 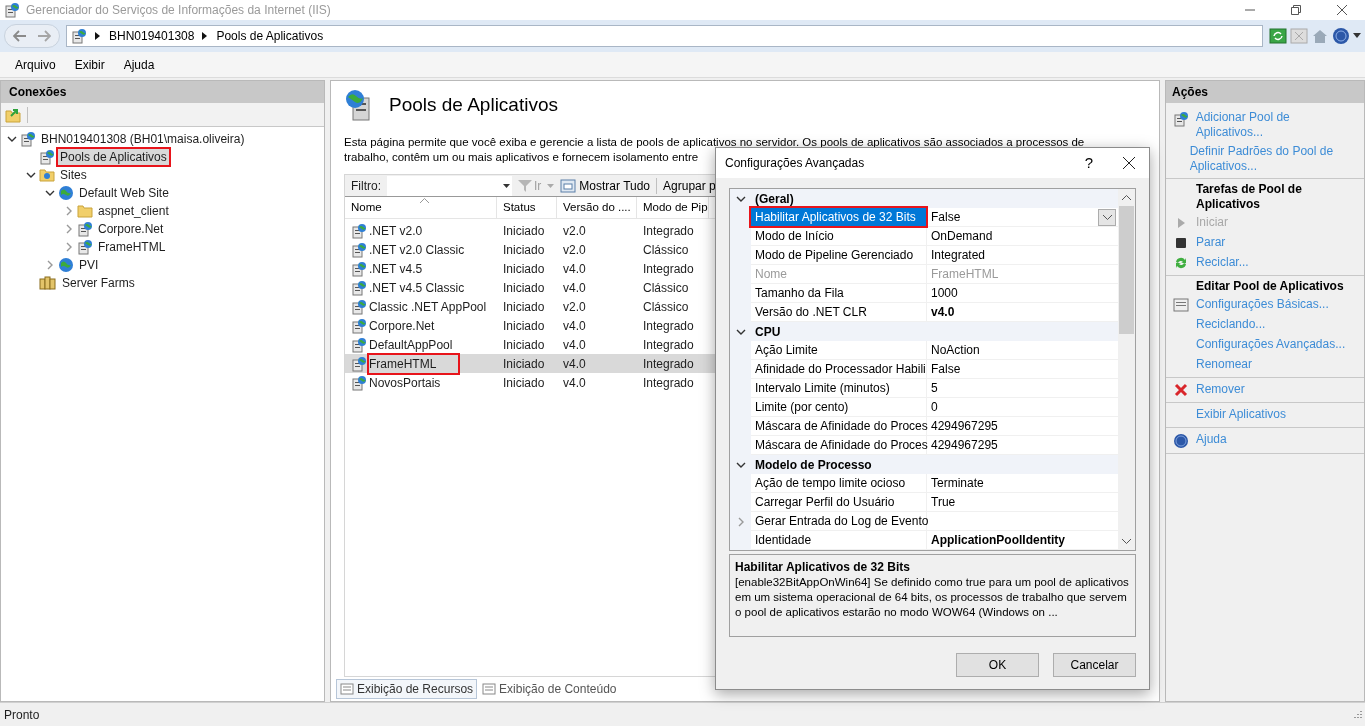 I want to click on table-cell-text: NovosPortais, so click(x=405, y=383).